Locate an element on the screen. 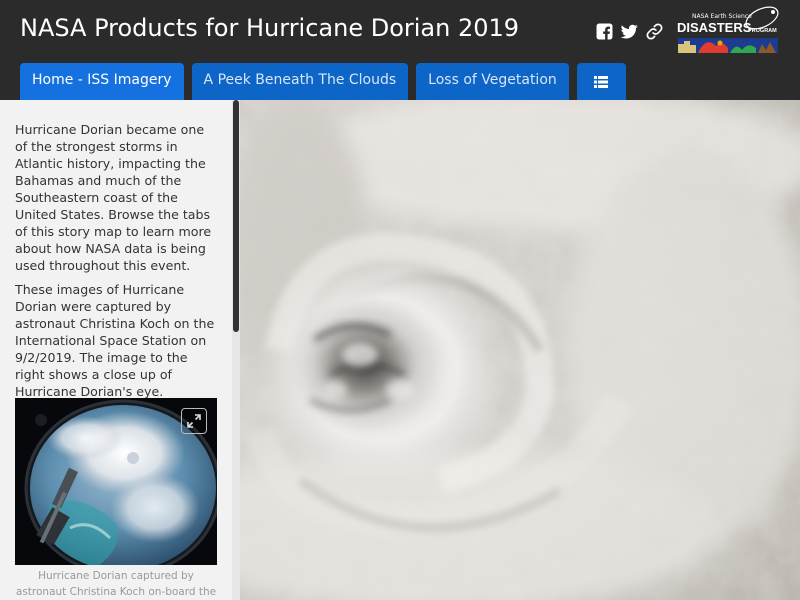  facebook-icon is located at coordinates (604, 31).